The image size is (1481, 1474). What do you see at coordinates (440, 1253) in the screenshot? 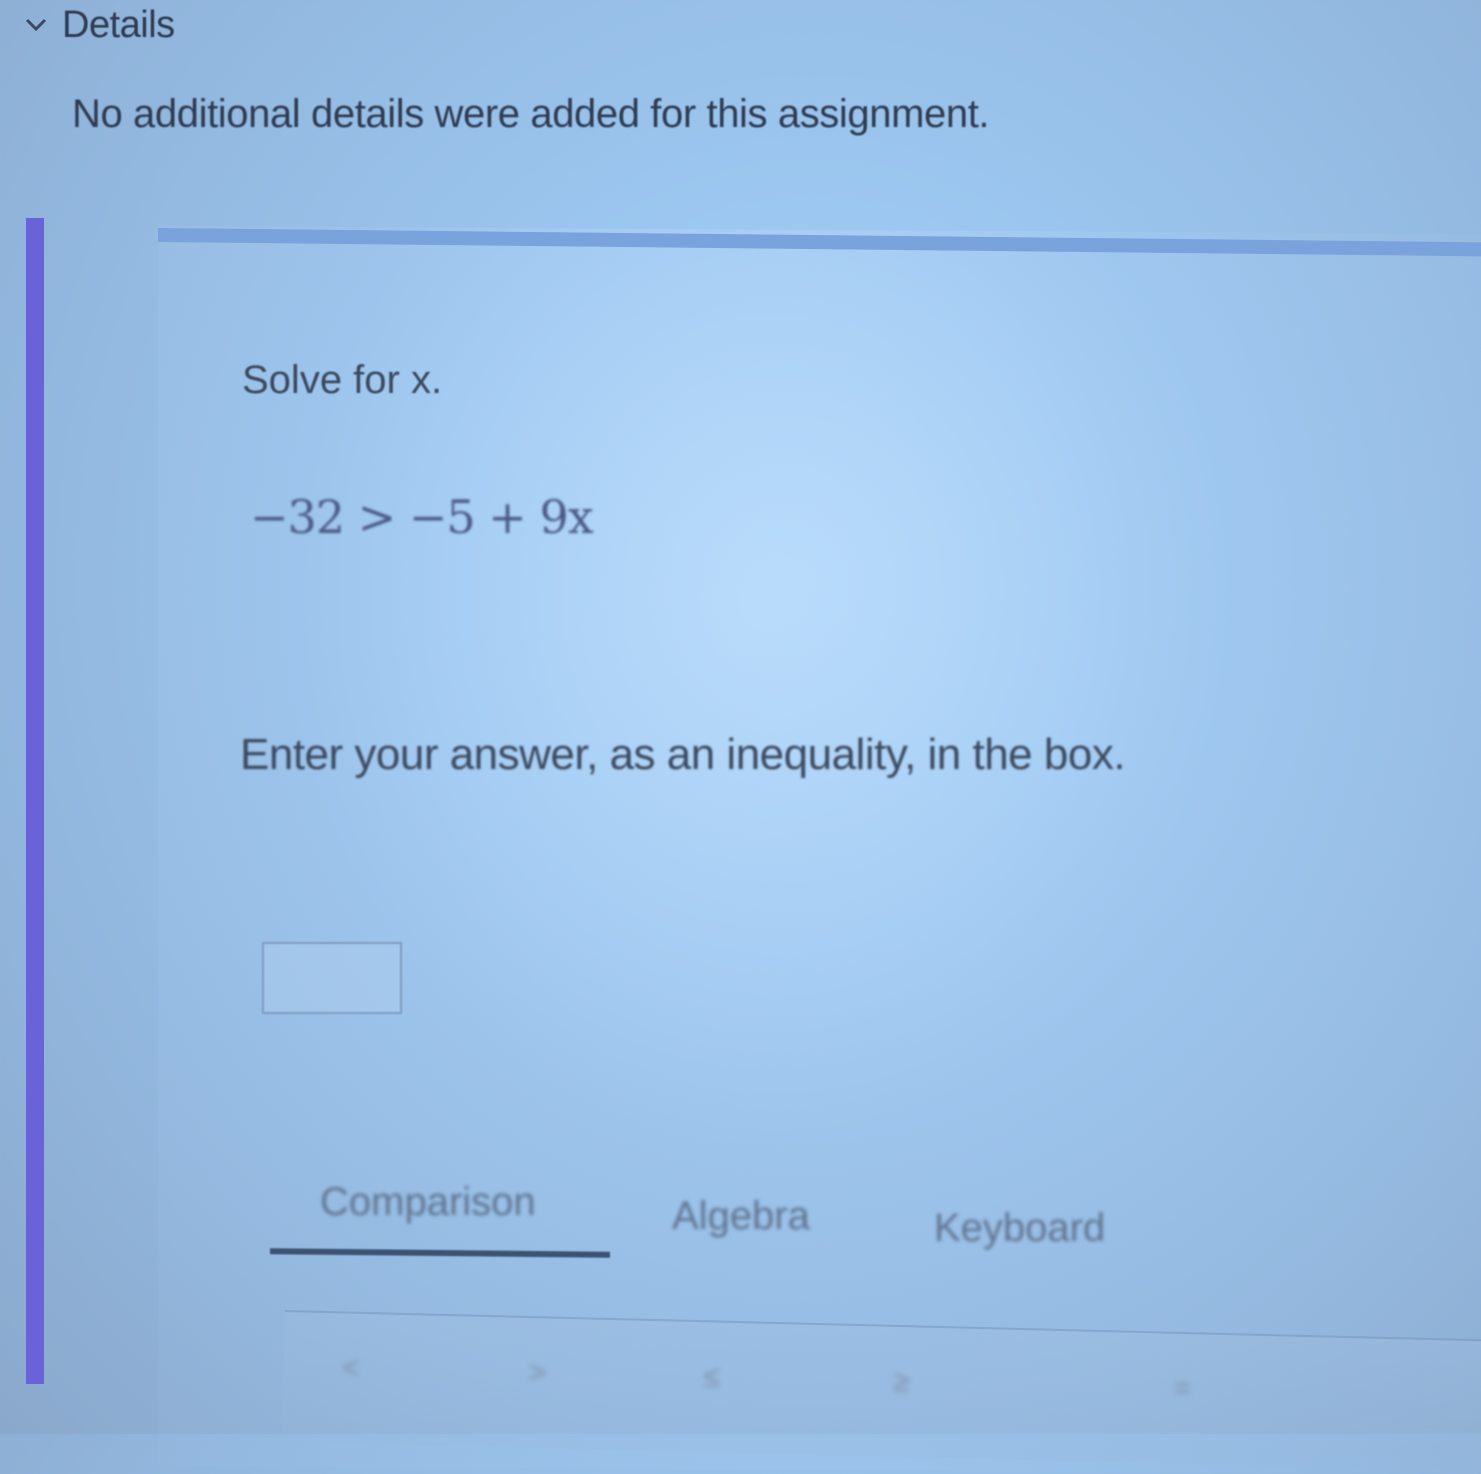
I see `active-tab-indicator` at bounding box center [440, 1253].